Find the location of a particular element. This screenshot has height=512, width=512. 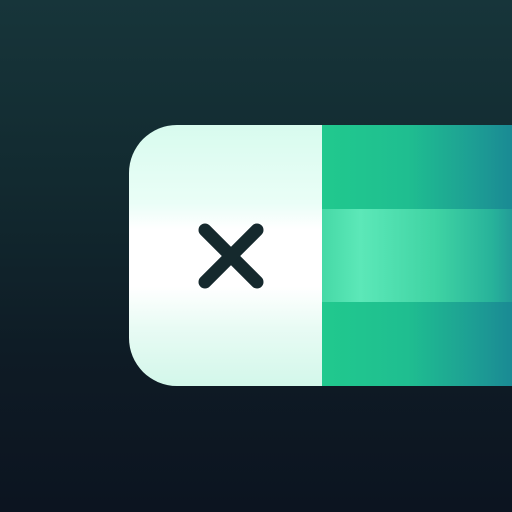

stripe-bottom is located at coordinates (417, 344).